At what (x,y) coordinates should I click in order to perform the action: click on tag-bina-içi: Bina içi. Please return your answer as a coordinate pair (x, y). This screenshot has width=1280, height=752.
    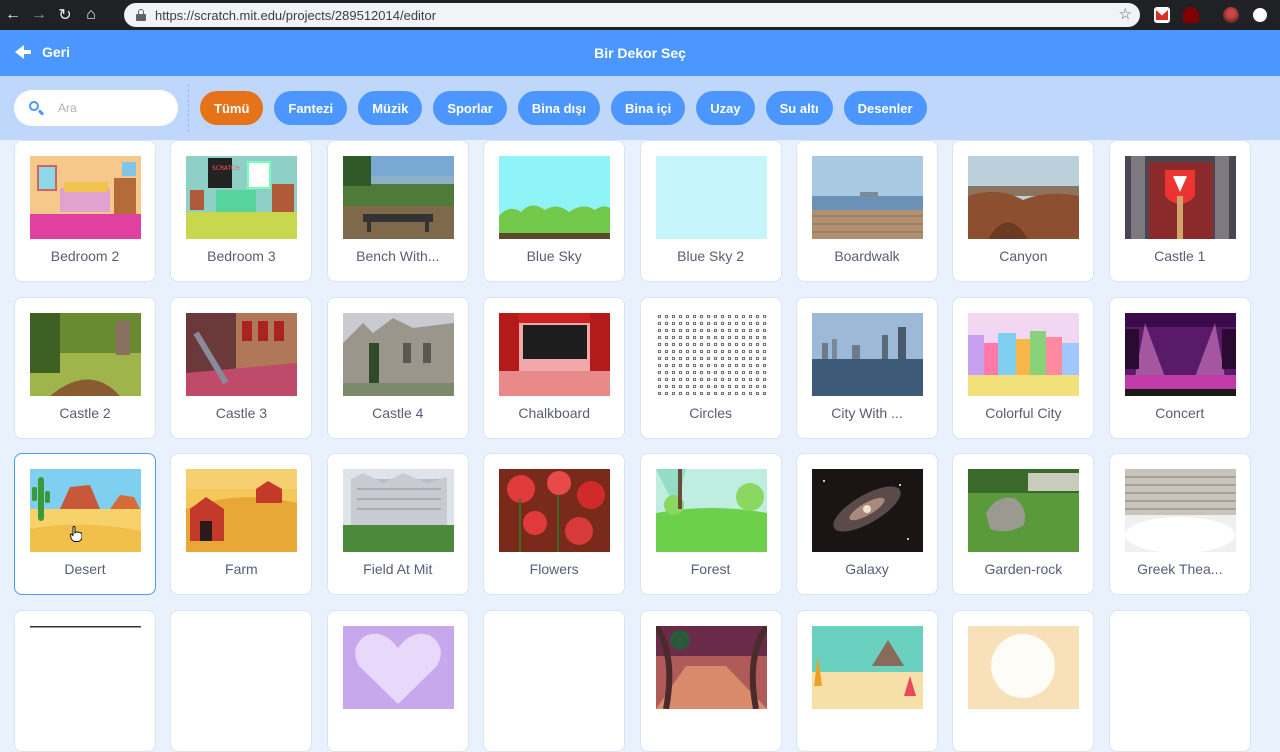
    Looking at the image, I should click on (648, 108).